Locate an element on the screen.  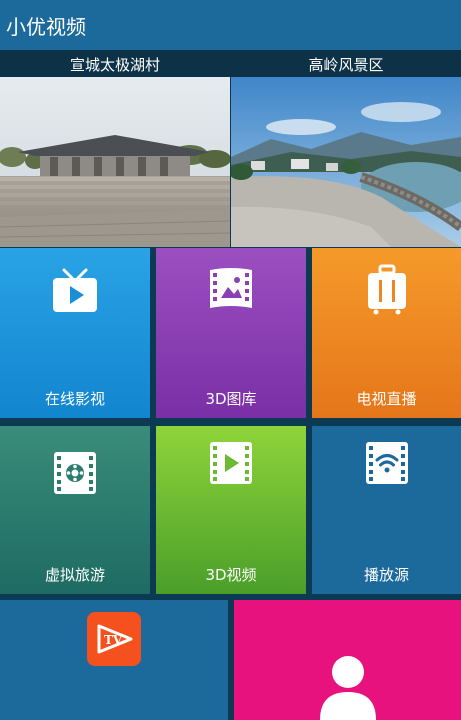
tile-play-source: 播放源 is located at coordinates (386, 510).